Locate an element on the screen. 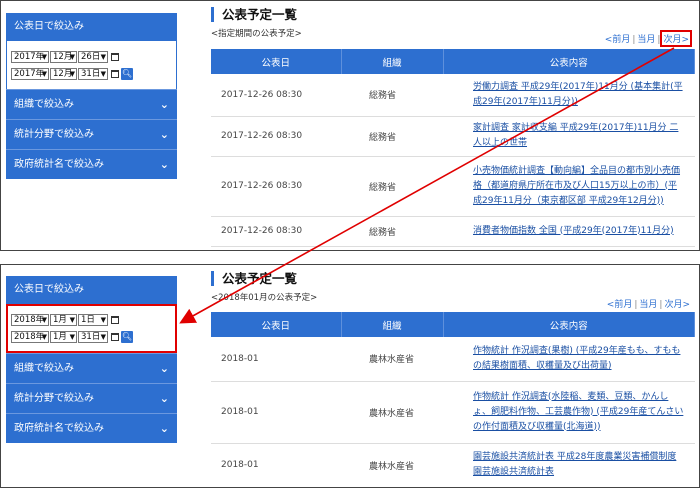 Image resolution: width=700 pixels, height=488 pixels. to-month-select: 1月 ▼ is located at coordinates (63, 336).